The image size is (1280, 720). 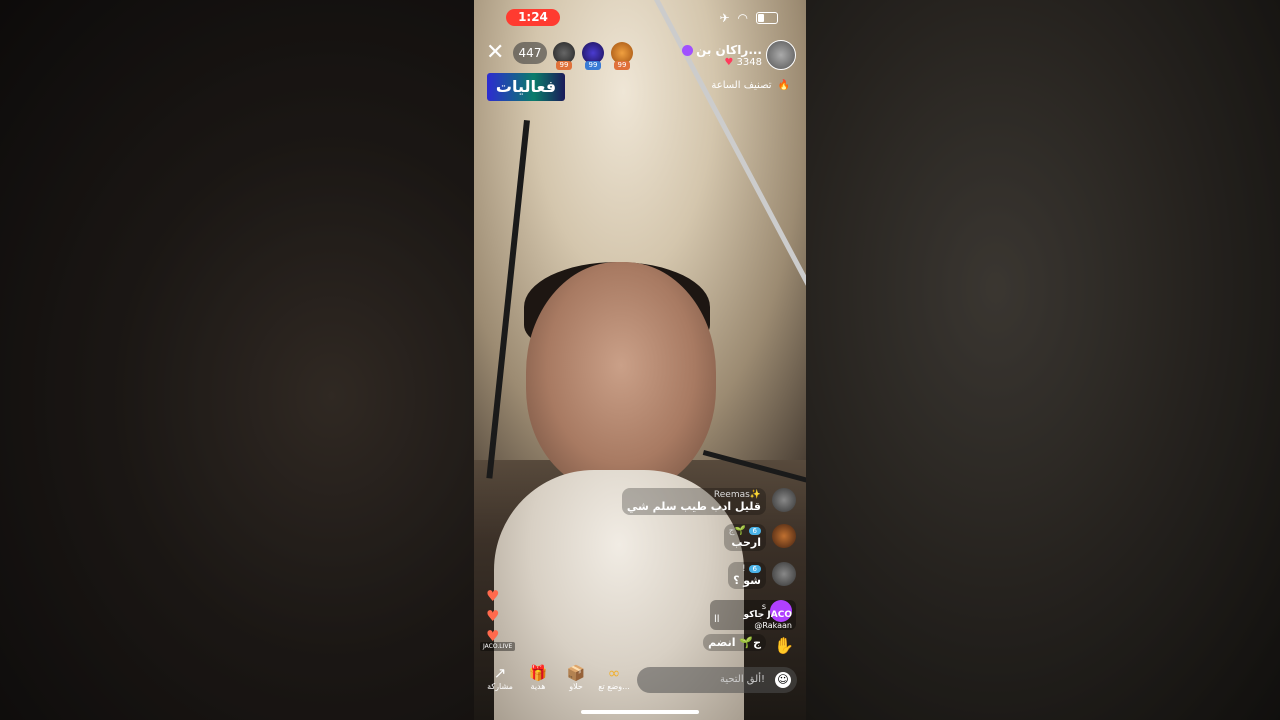 I want to click on gift-button: 🎁 هدية, so click(x=538, y=680).